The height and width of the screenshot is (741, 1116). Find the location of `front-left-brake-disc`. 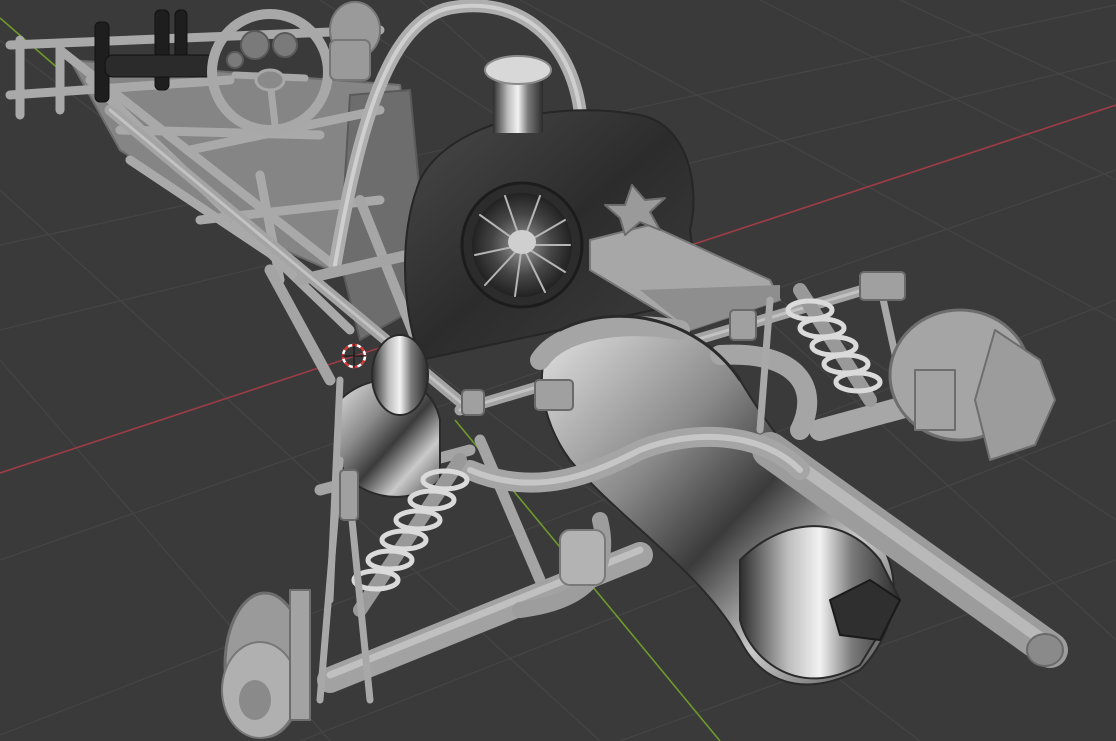

front-left-brake-disc is located at coordinates (266, 664).